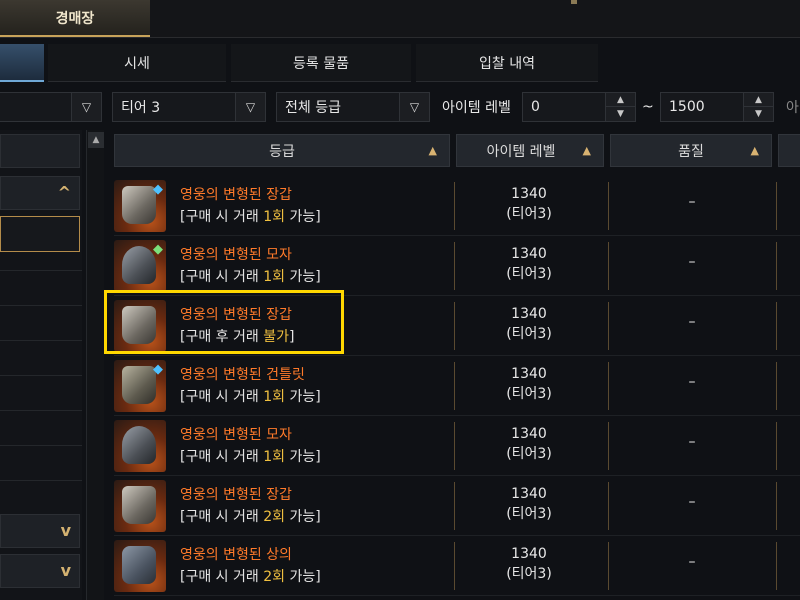 Image resolution: width=800 pixels, height=600 pixels. Describe the element at coordinates (242, 375) in the screenshot. I see `item-name: 영웅의 변형된 건틀릿` at that location.